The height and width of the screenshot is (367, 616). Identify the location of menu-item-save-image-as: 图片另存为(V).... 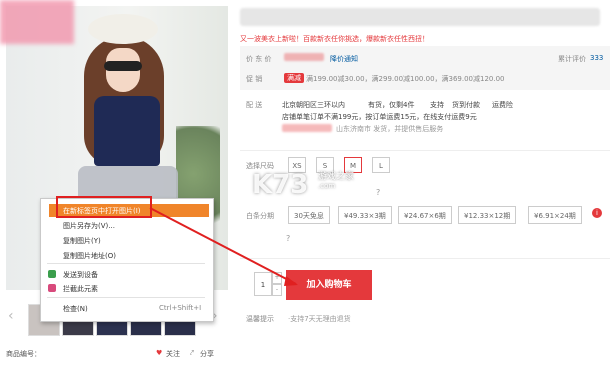
(89, 226).